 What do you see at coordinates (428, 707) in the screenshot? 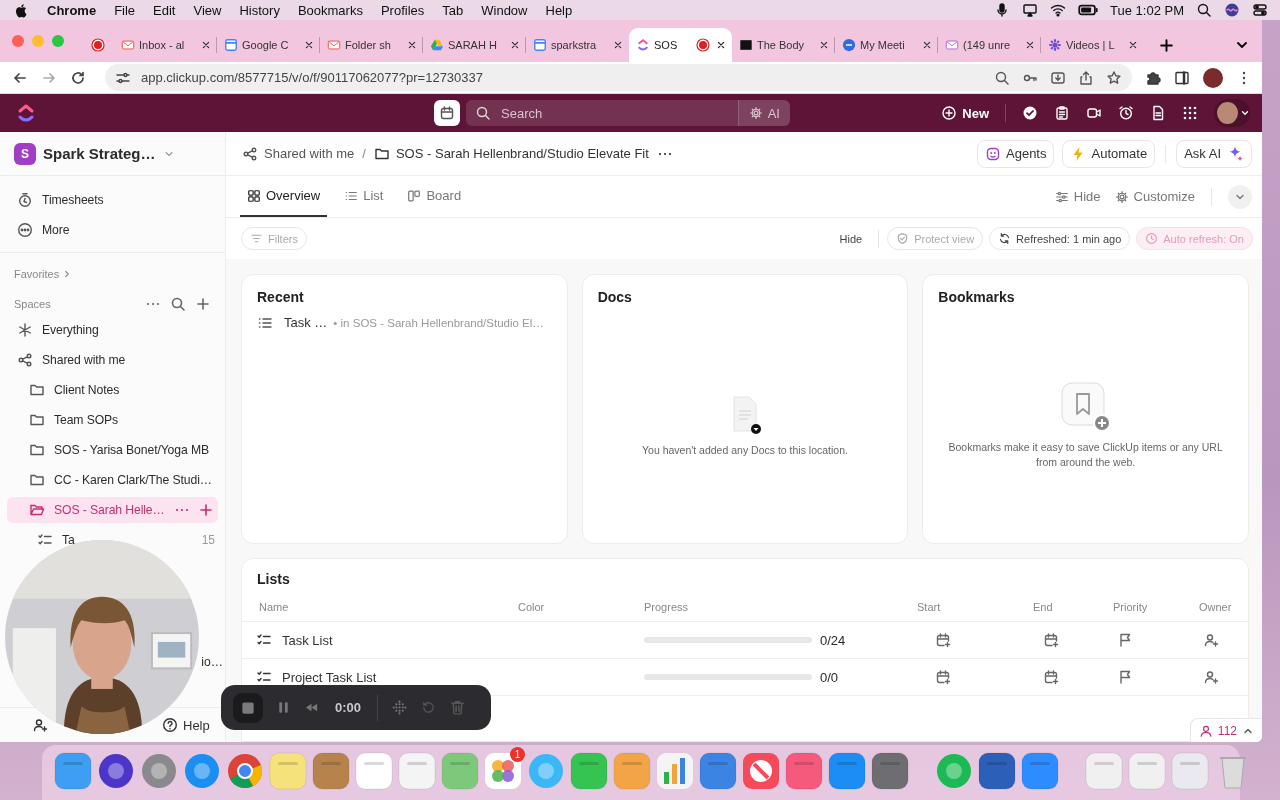
I see `restart-icon` at bounding box center [428, 707].